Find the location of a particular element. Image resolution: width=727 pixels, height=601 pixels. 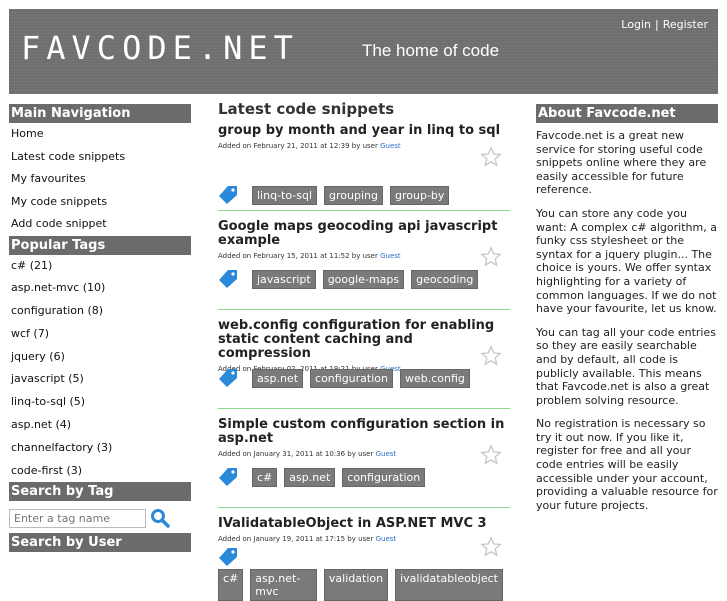

tag-pill: geocoding is located at coordinates (445, 279).